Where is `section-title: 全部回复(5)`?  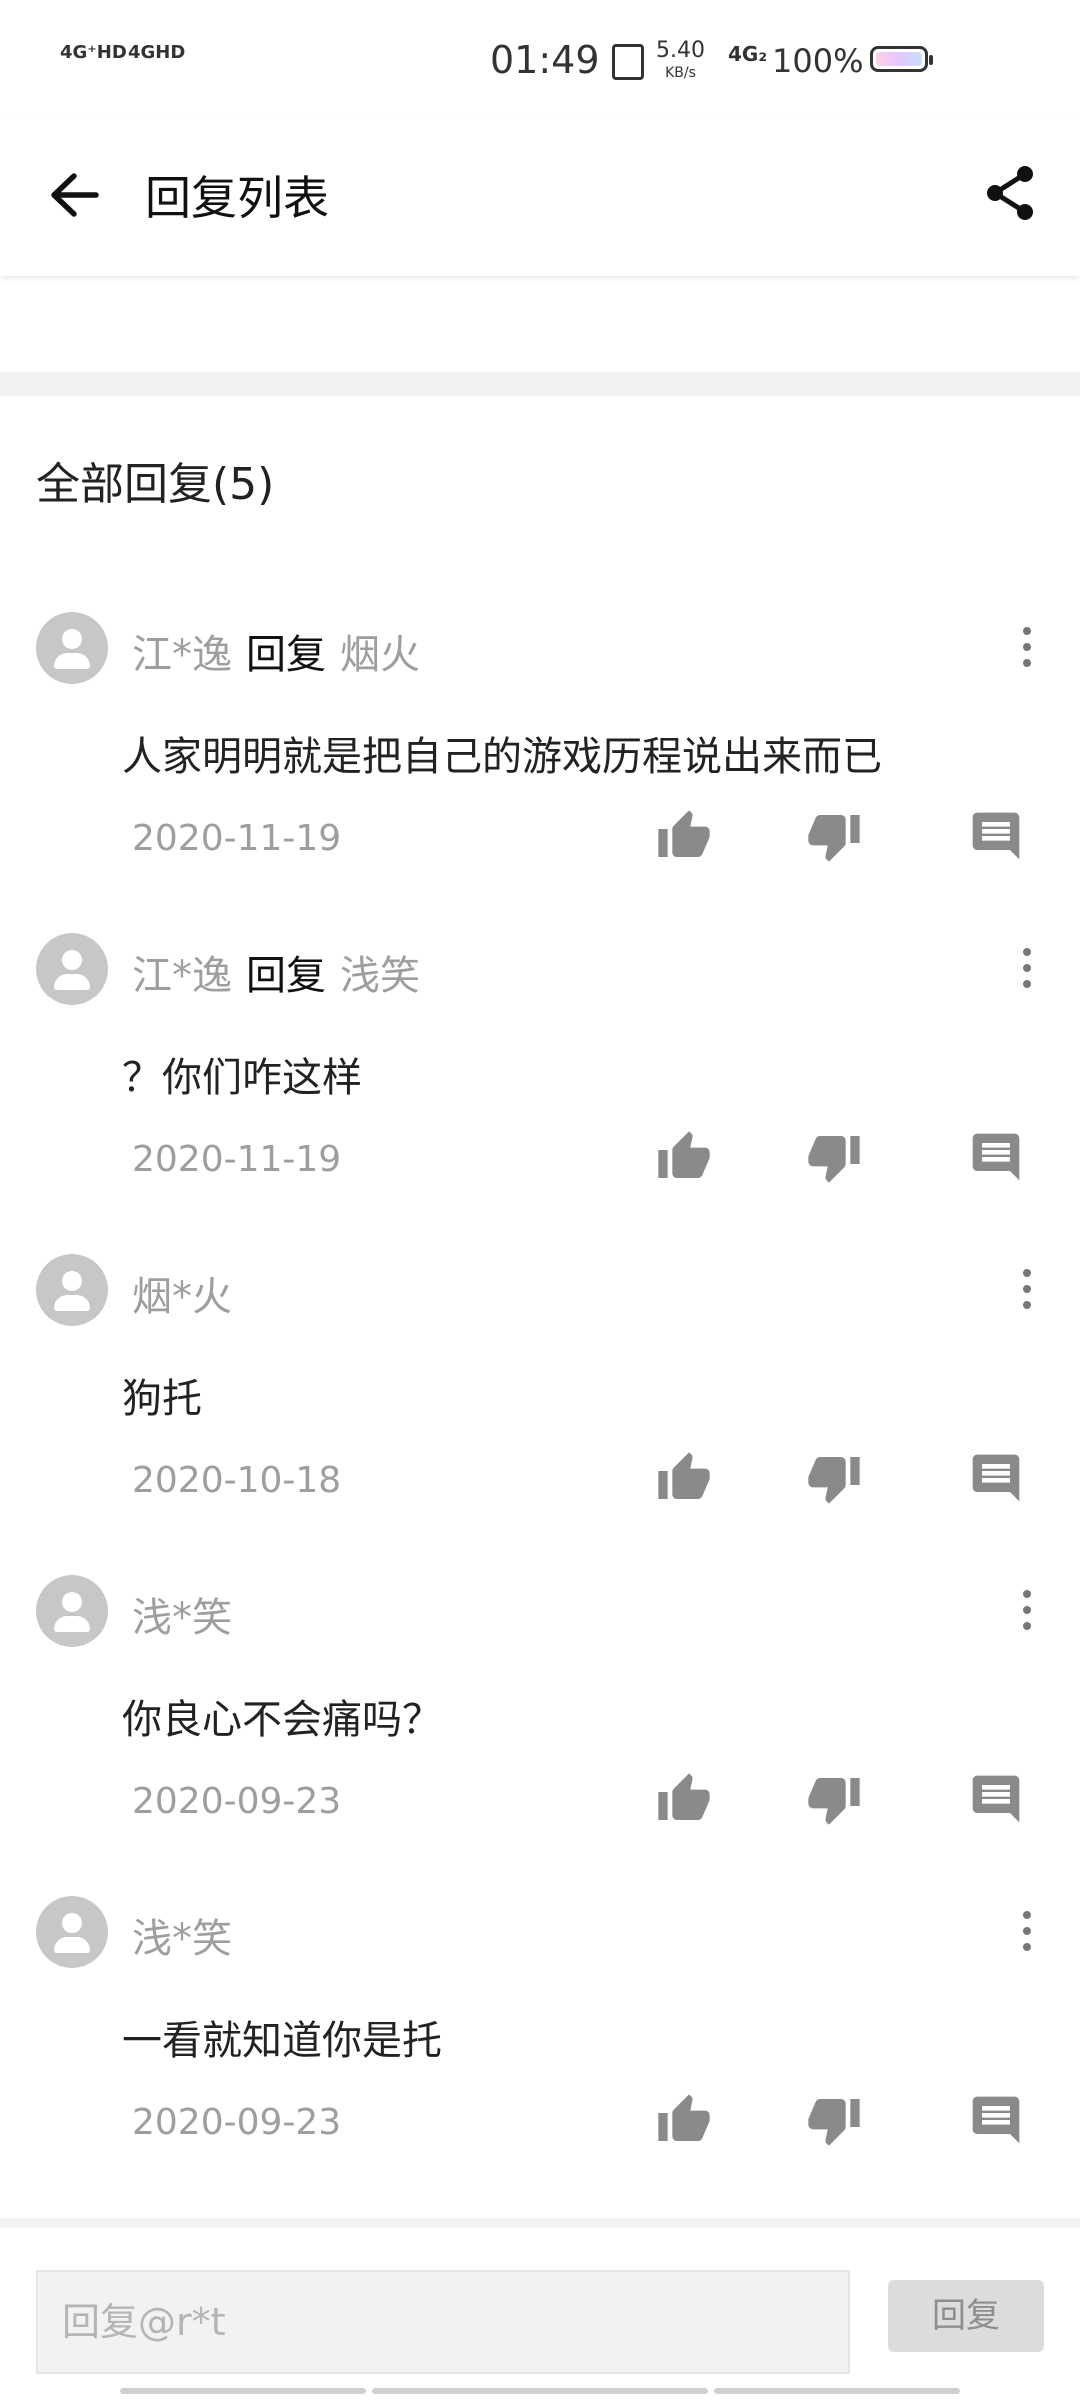
section-title: 全部回复(5) is located at coordinates (155, 484).